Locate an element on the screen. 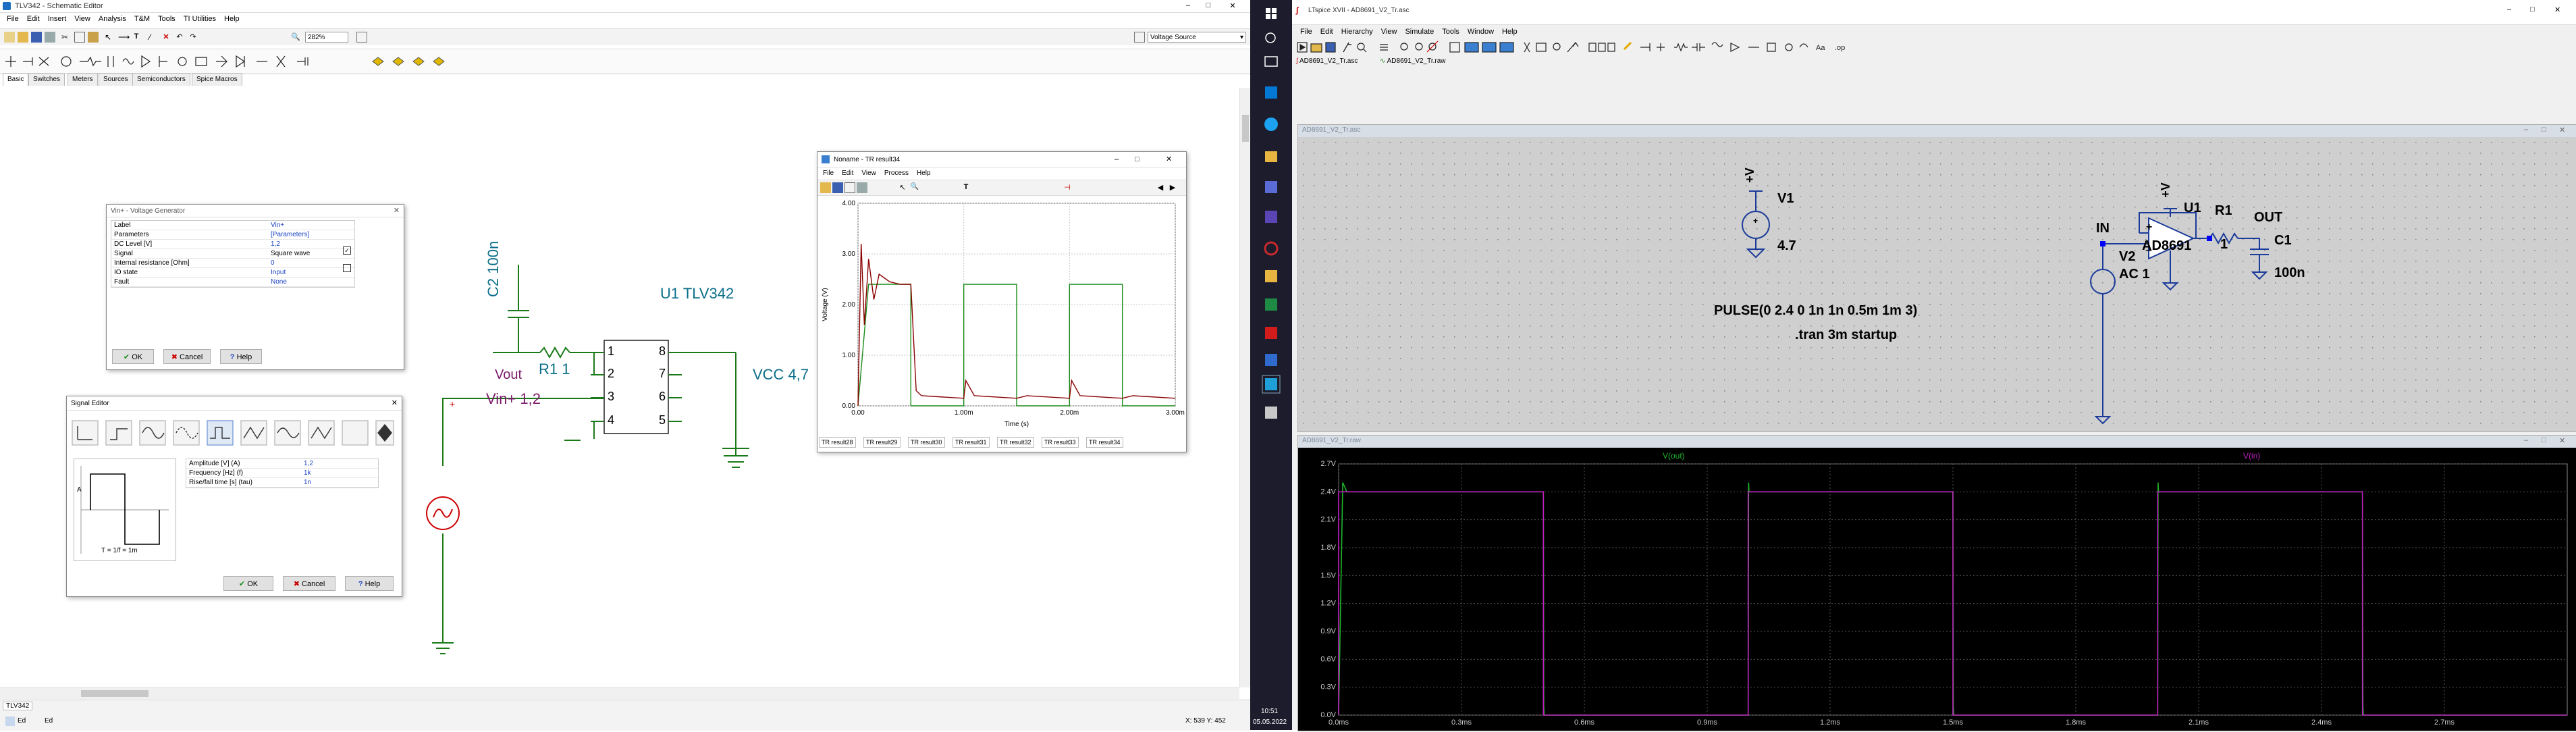  vin-label: Vin+ 1,2 is located at coordinates (513, 399).